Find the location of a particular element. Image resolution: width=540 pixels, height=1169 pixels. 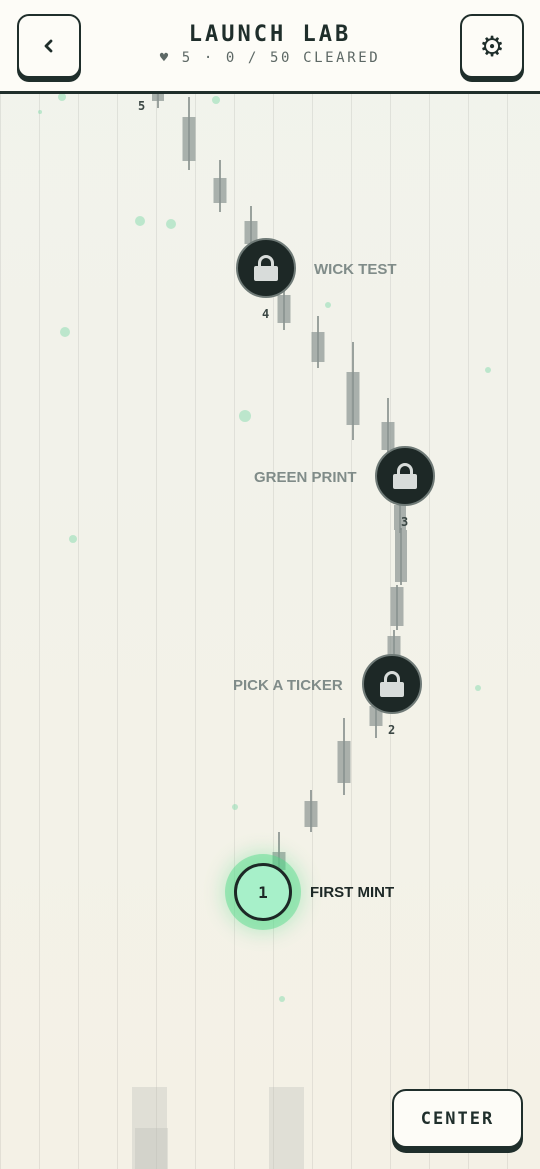

level-3-number: 3 is located at coordinates (405, 522).